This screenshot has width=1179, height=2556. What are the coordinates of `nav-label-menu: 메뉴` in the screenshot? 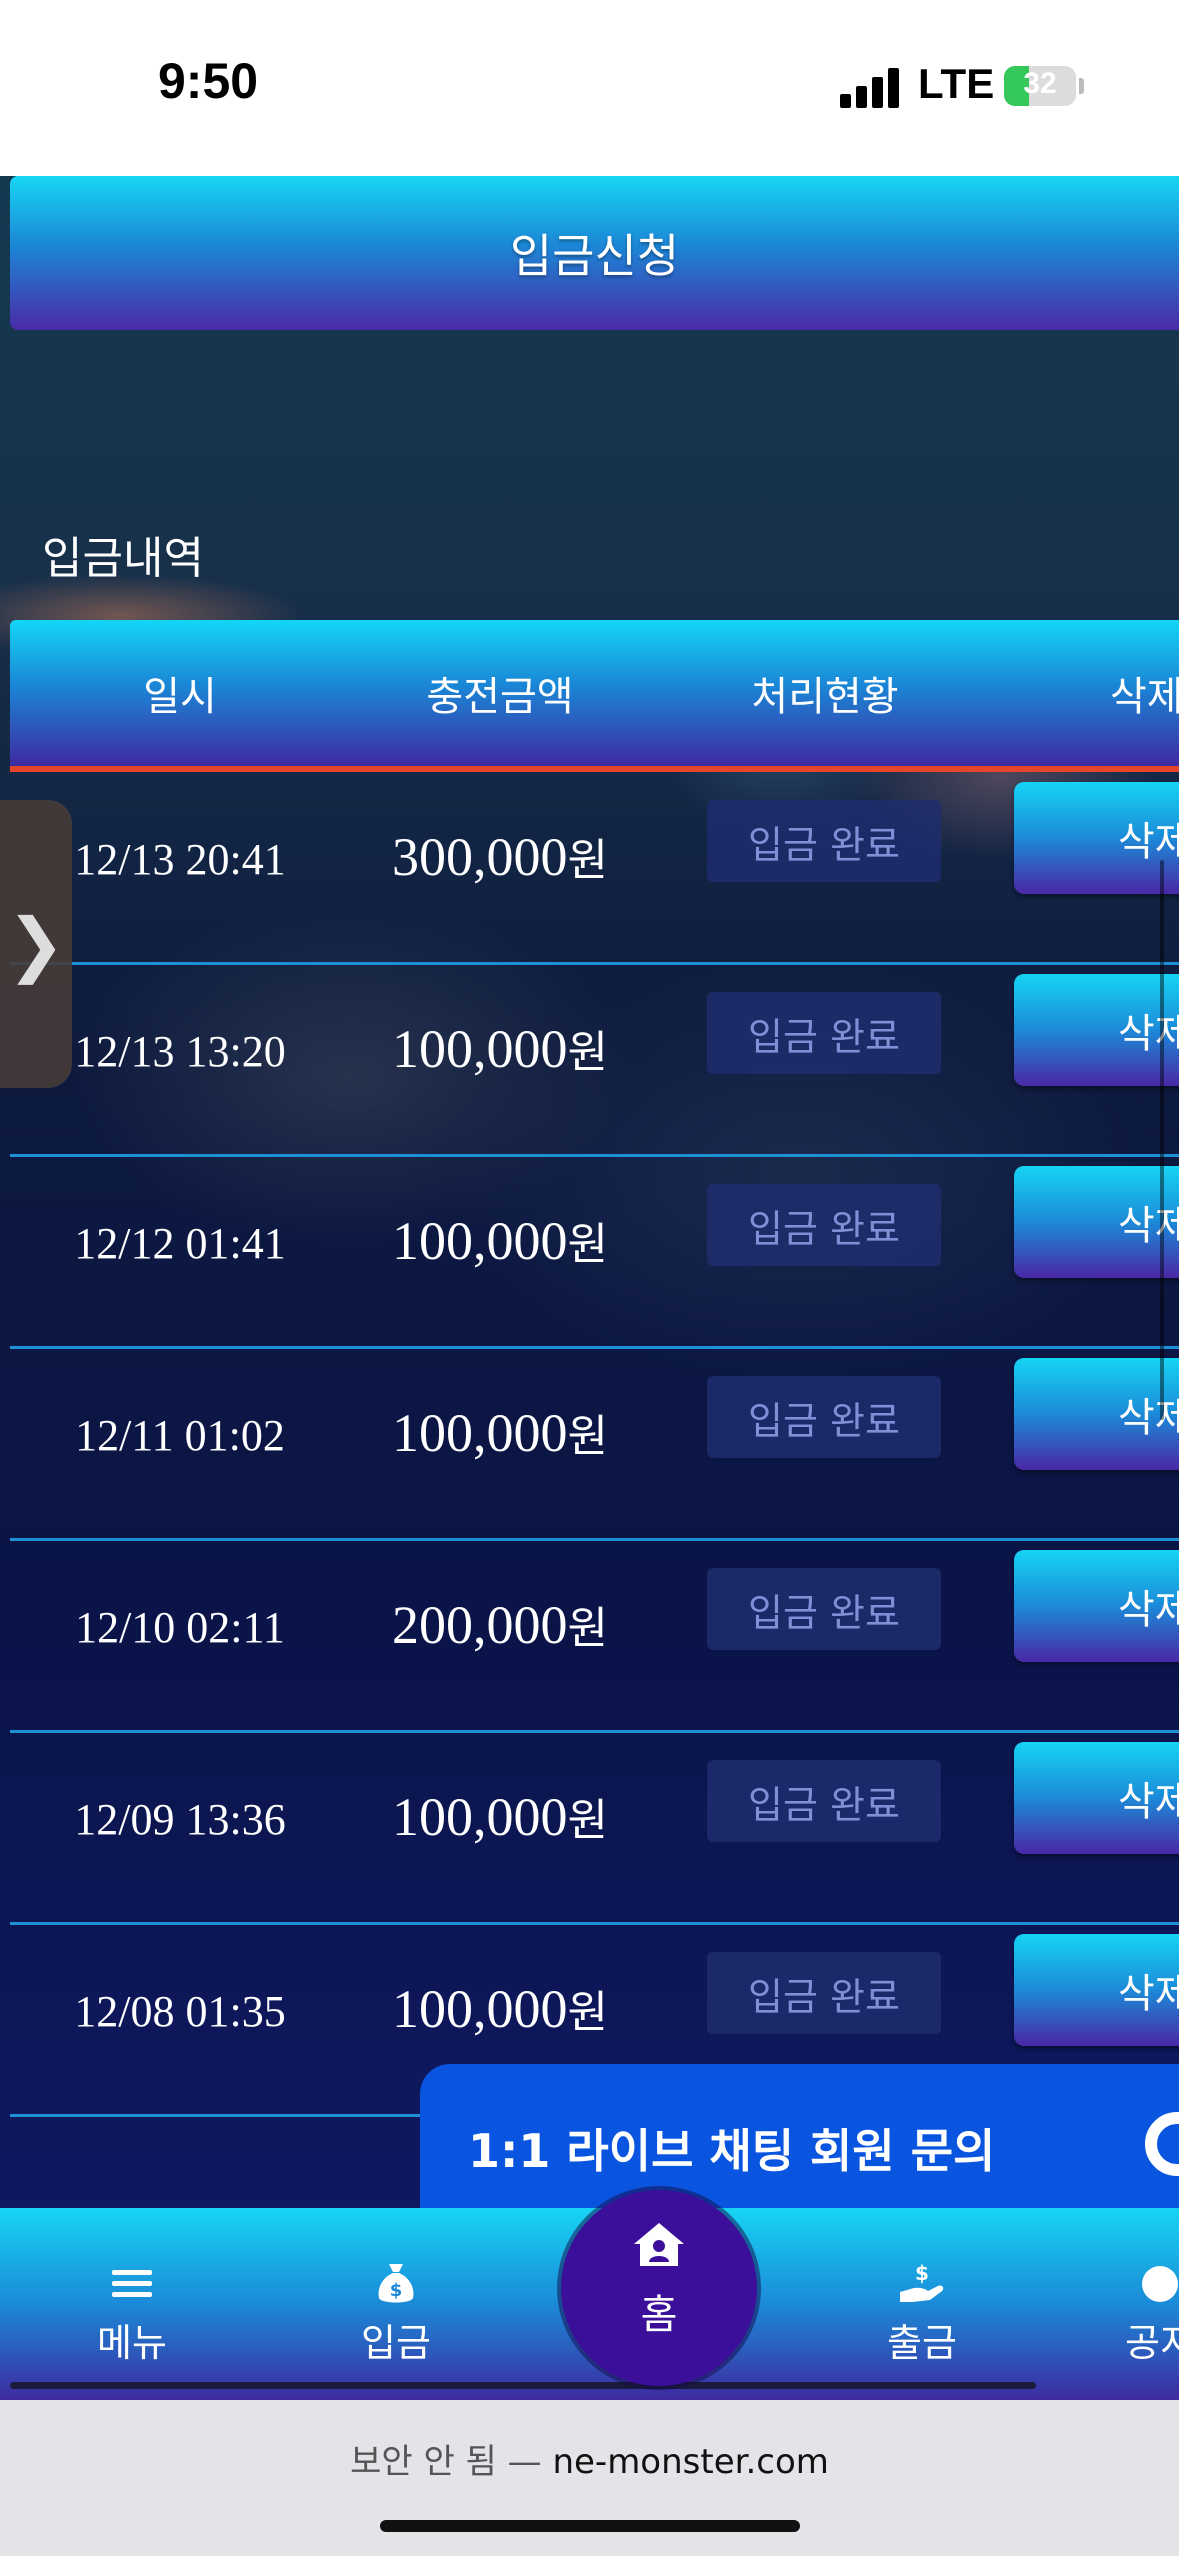 It's located at (132, 2343).